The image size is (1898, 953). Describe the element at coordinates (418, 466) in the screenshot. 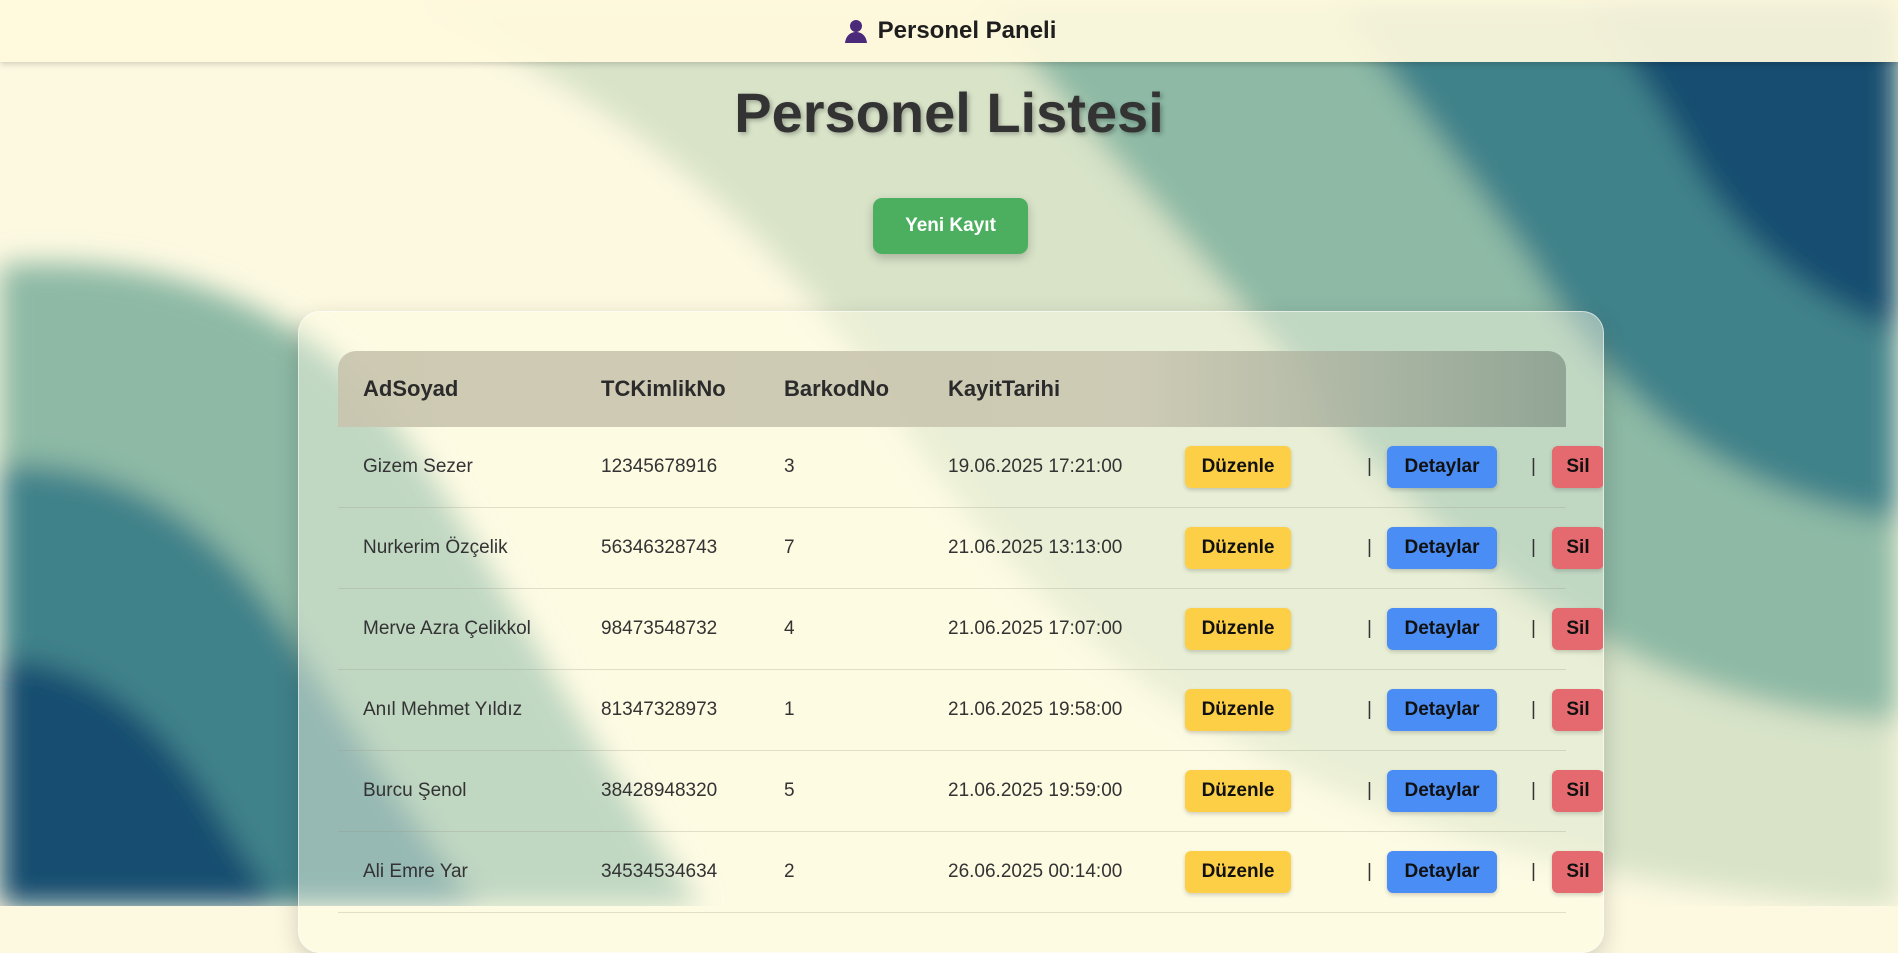

I see `cell-name: Gizem Sezer` at that location.